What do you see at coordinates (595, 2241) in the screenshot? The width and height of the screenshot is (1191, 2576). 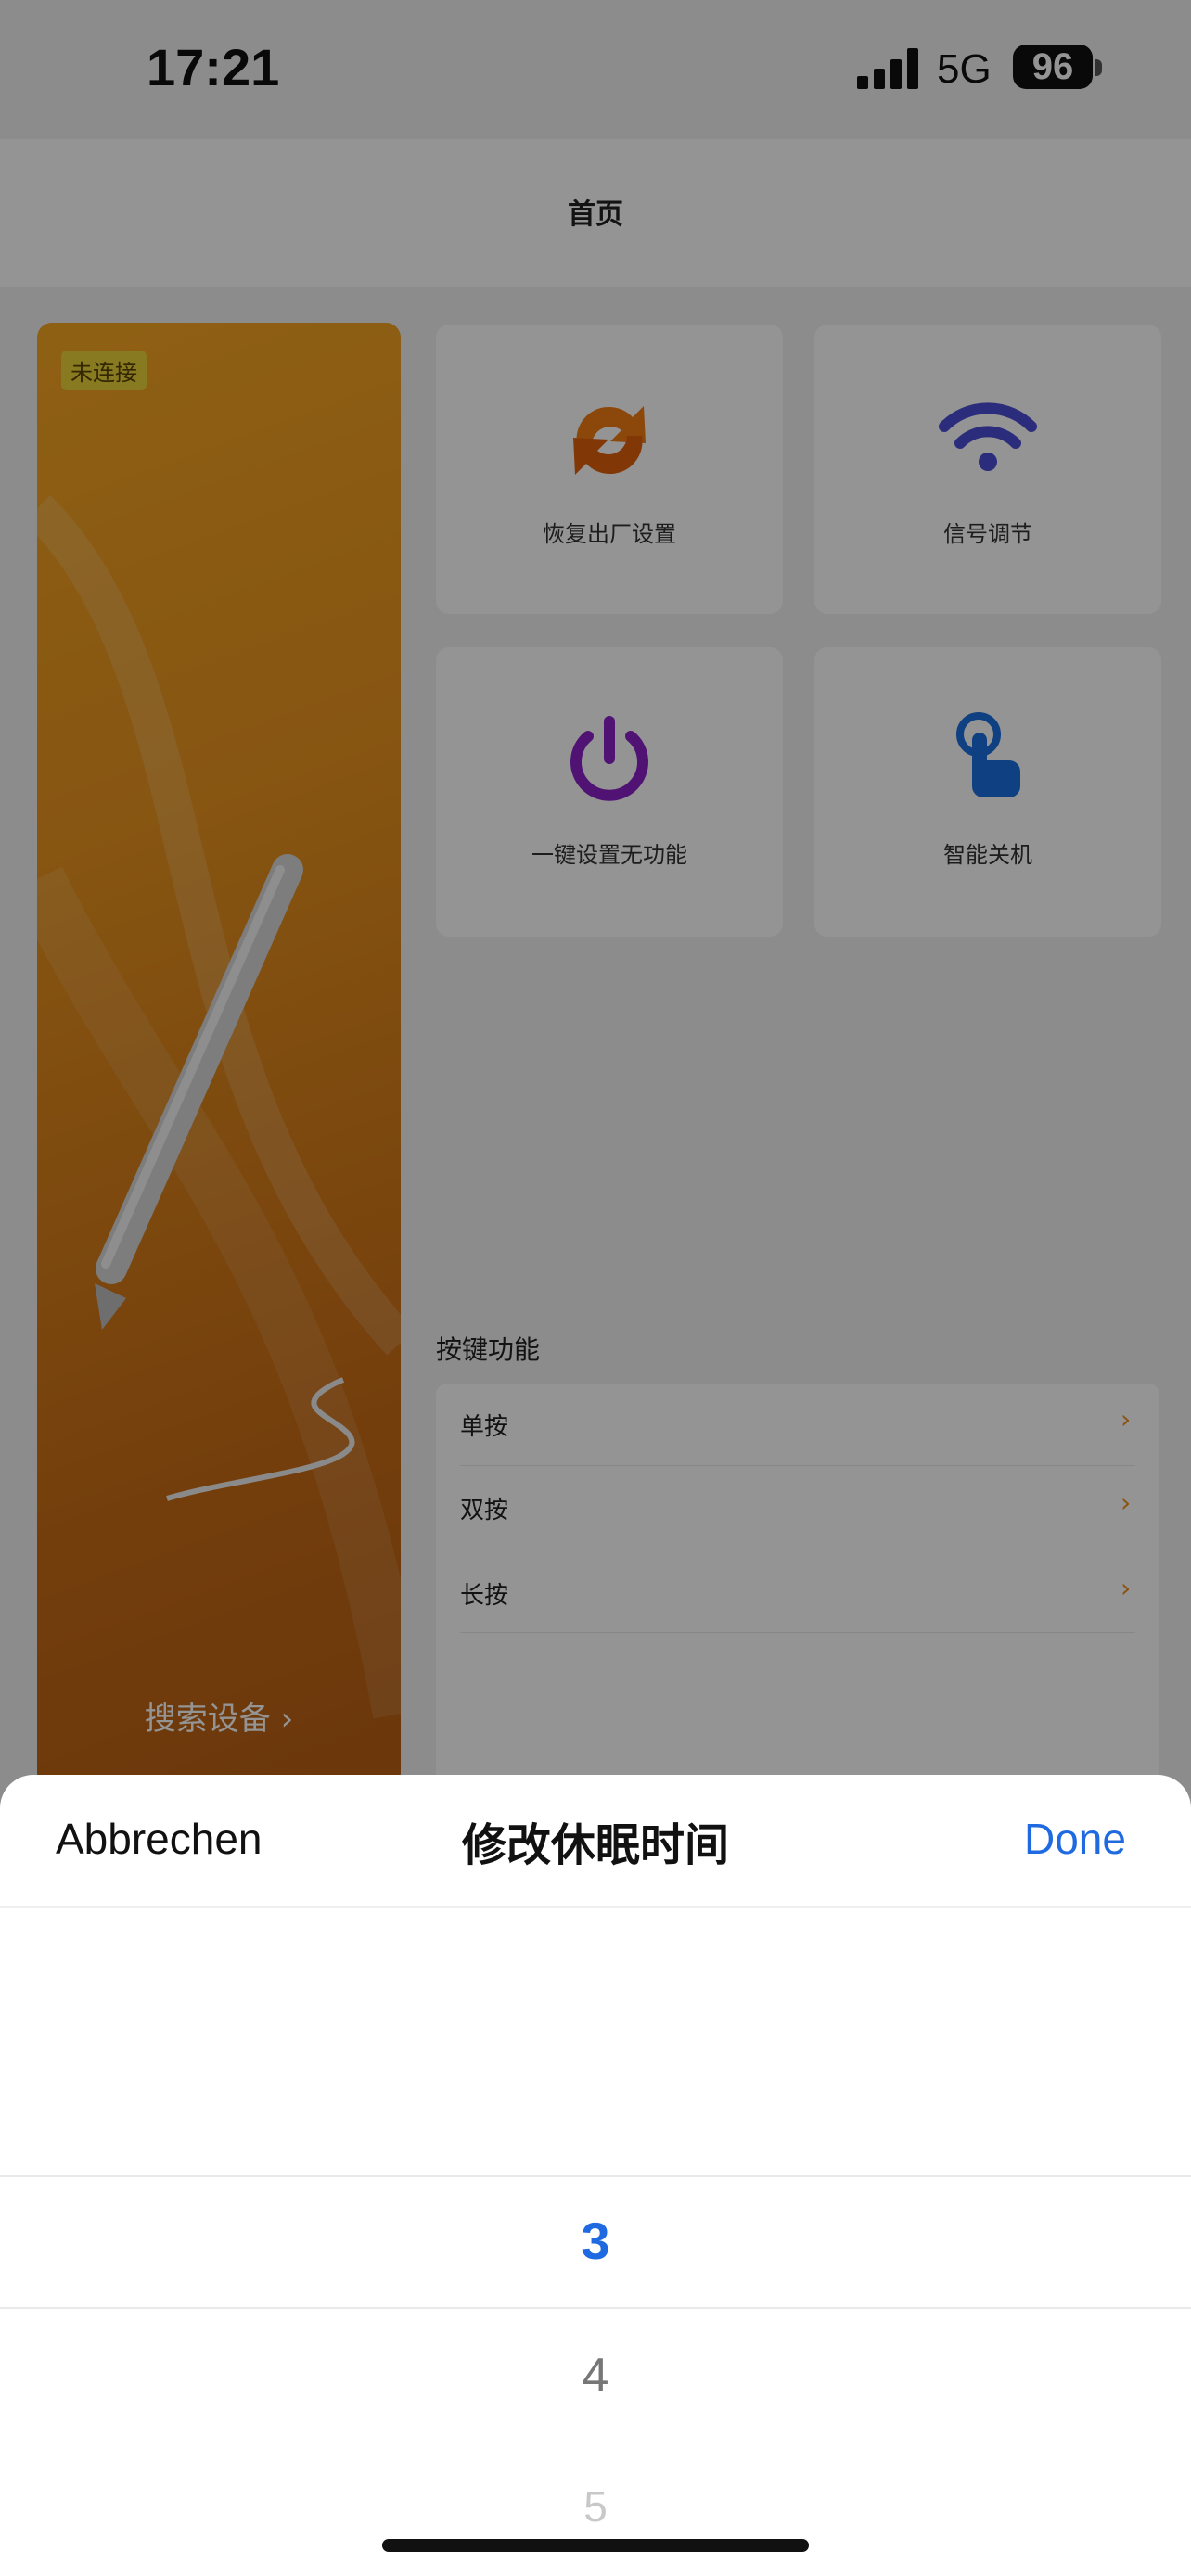 I see `picker-selected-value: 3` at bounding box center [595, 2241].